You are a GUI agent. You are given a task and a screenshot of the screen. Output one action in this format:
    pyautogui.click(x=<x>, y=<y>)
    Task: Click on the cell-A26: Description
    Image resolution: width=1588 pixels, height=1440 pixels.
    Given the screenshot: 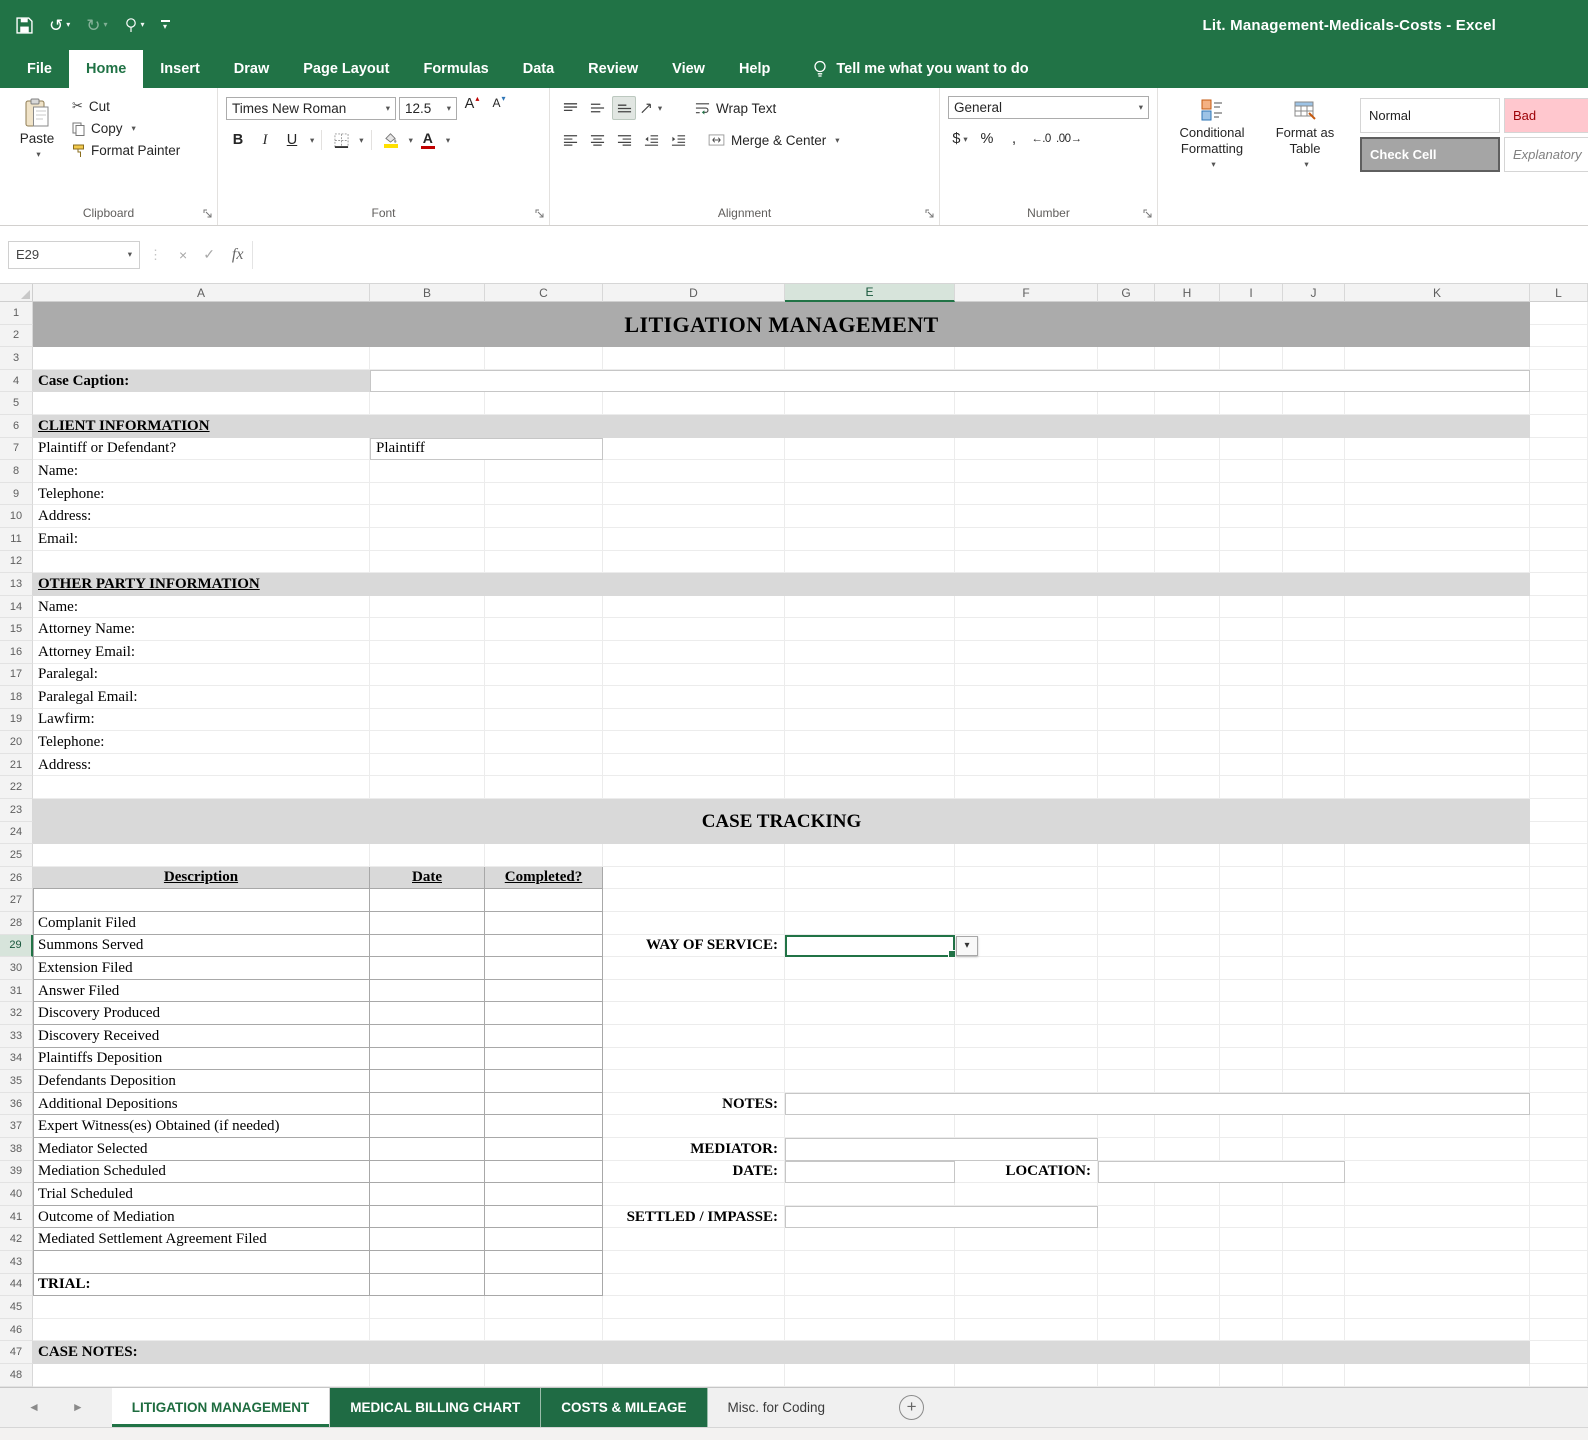 What is the action you would take?
    pyautogui.click(x=201, y=878)
    